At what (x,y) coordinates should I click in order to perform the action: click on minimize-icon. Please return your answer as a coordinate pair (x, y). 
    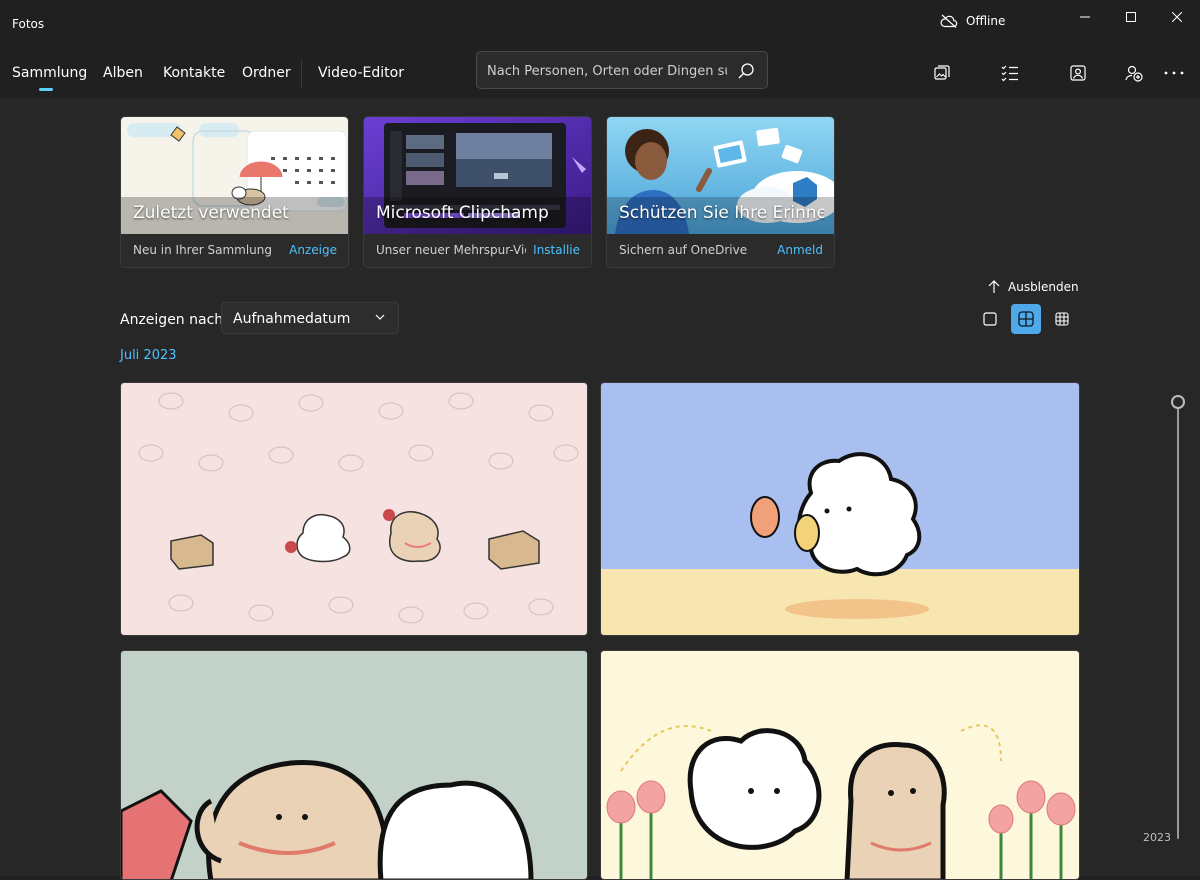
    Looking at the image, I should click on (1085, 17).